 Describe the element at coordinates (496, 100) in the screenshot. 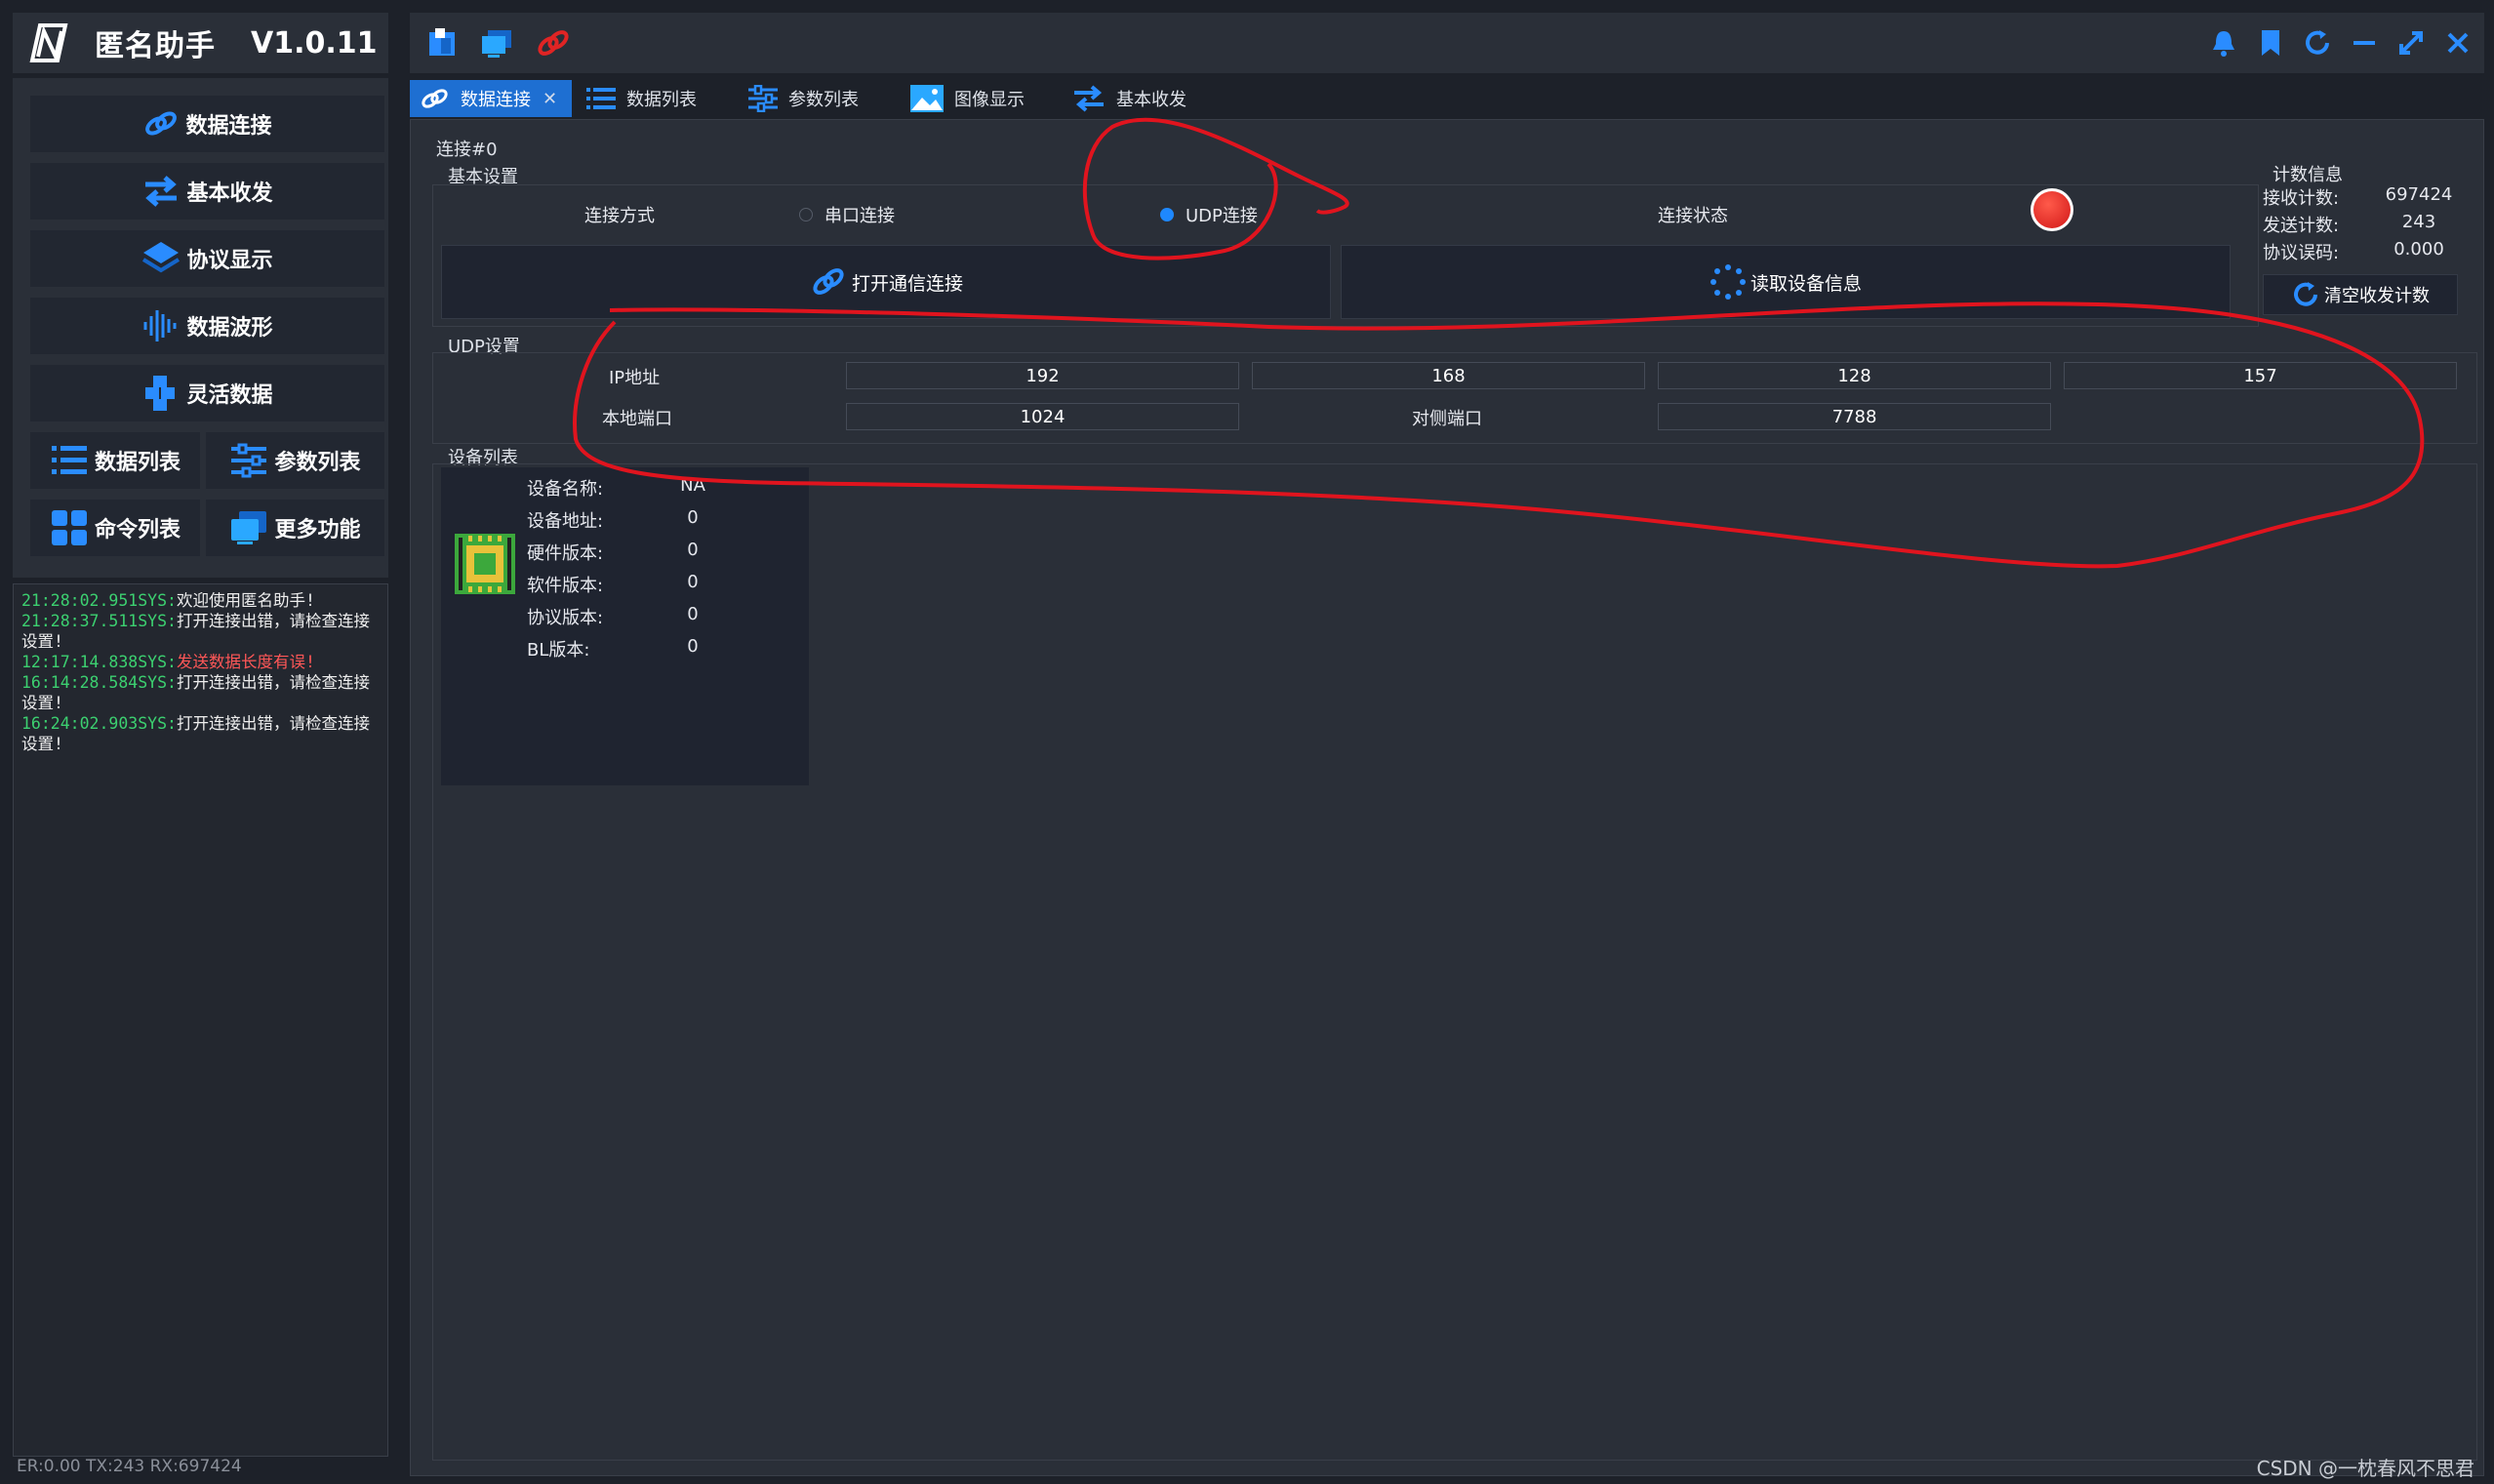

I see `tab-label: 数据连接` at that location.